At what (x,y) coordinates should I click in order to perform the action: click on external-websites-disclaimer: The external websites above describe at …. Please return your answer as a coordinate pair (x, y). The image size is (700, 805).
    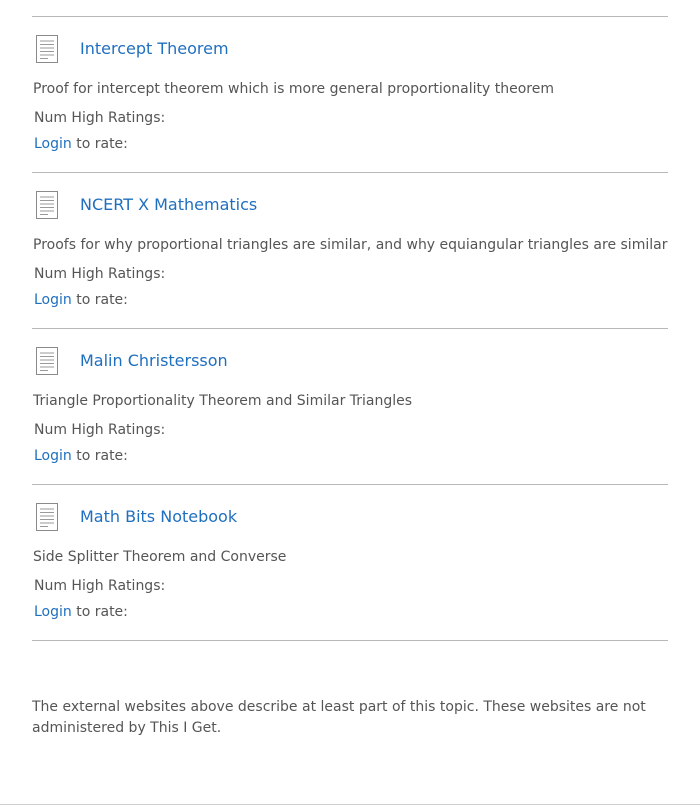
    Looking at the image, I should click on (339, 717).